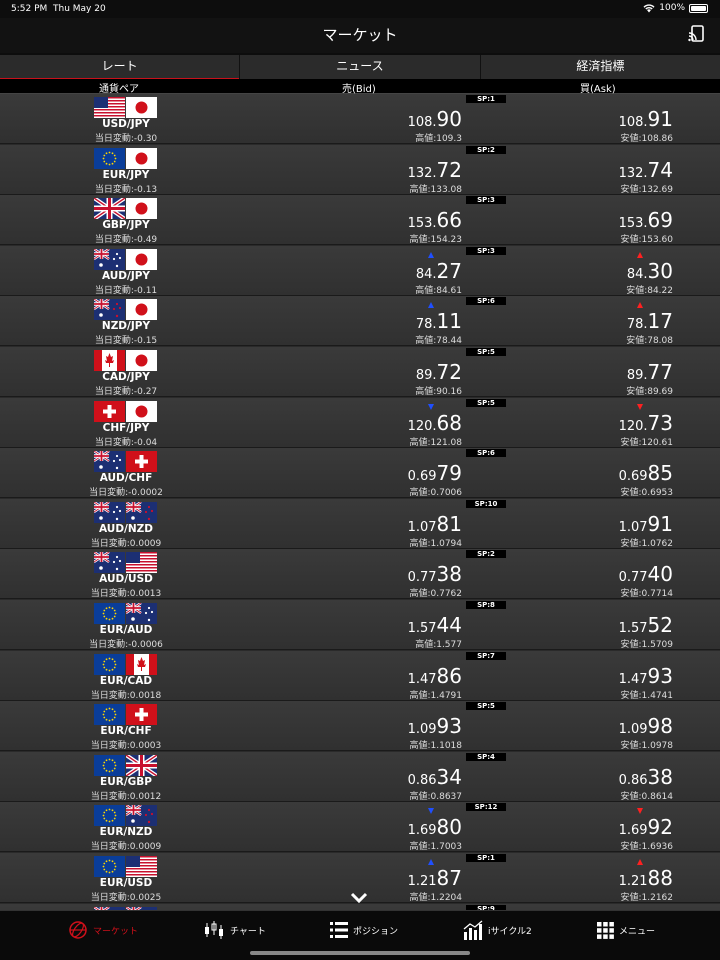  Describe the element at coordinates (598, 423) in the screenshot. I see `ask-price: 120.73` at that location.